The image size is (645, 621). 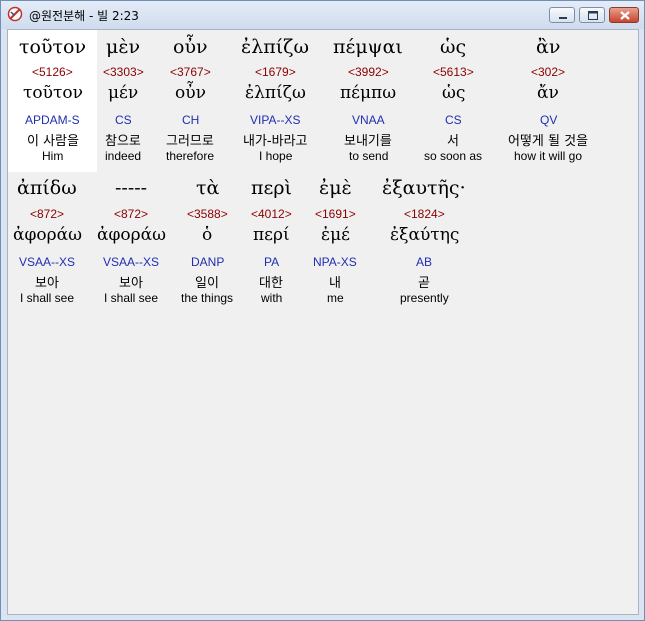 I want to click on greek-word: οὖν, so click(x=190, y=47).